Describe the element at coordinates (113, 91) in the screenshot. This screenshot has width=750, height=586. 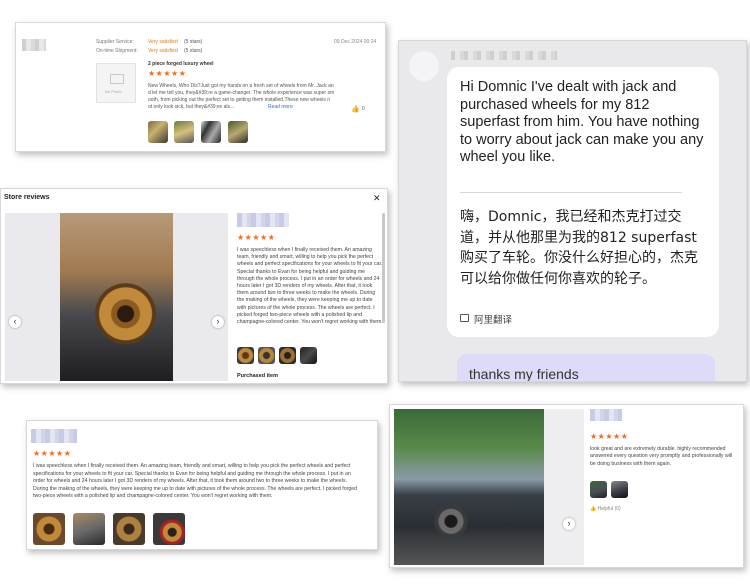
I see `no-photo-label: No Photo` at that location.